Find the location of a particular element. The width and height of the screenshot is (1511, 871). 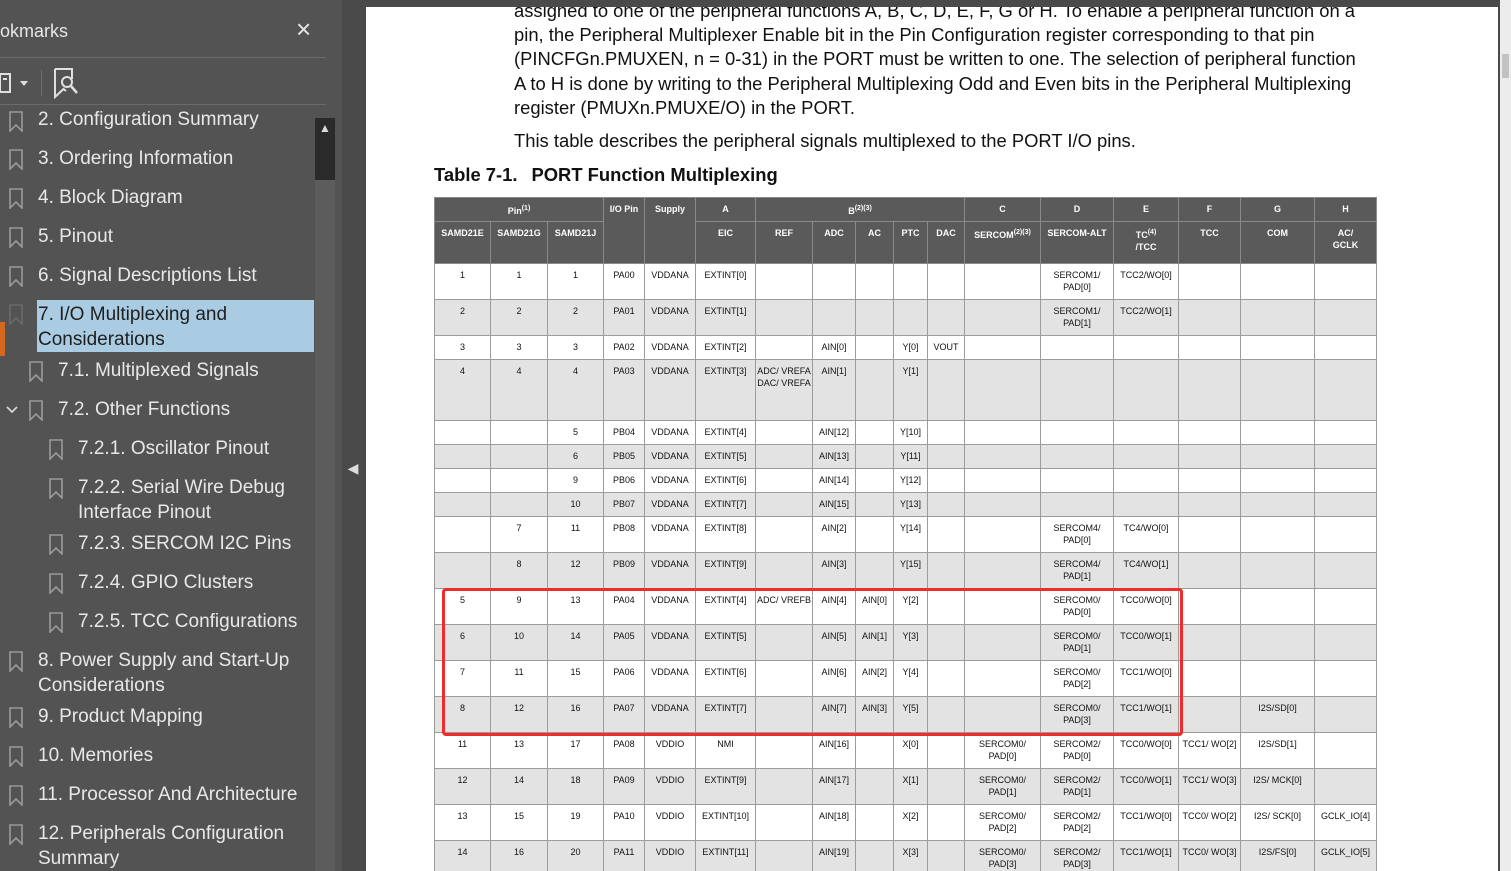

table-cell: 5 is located at coordinates (462, 606).